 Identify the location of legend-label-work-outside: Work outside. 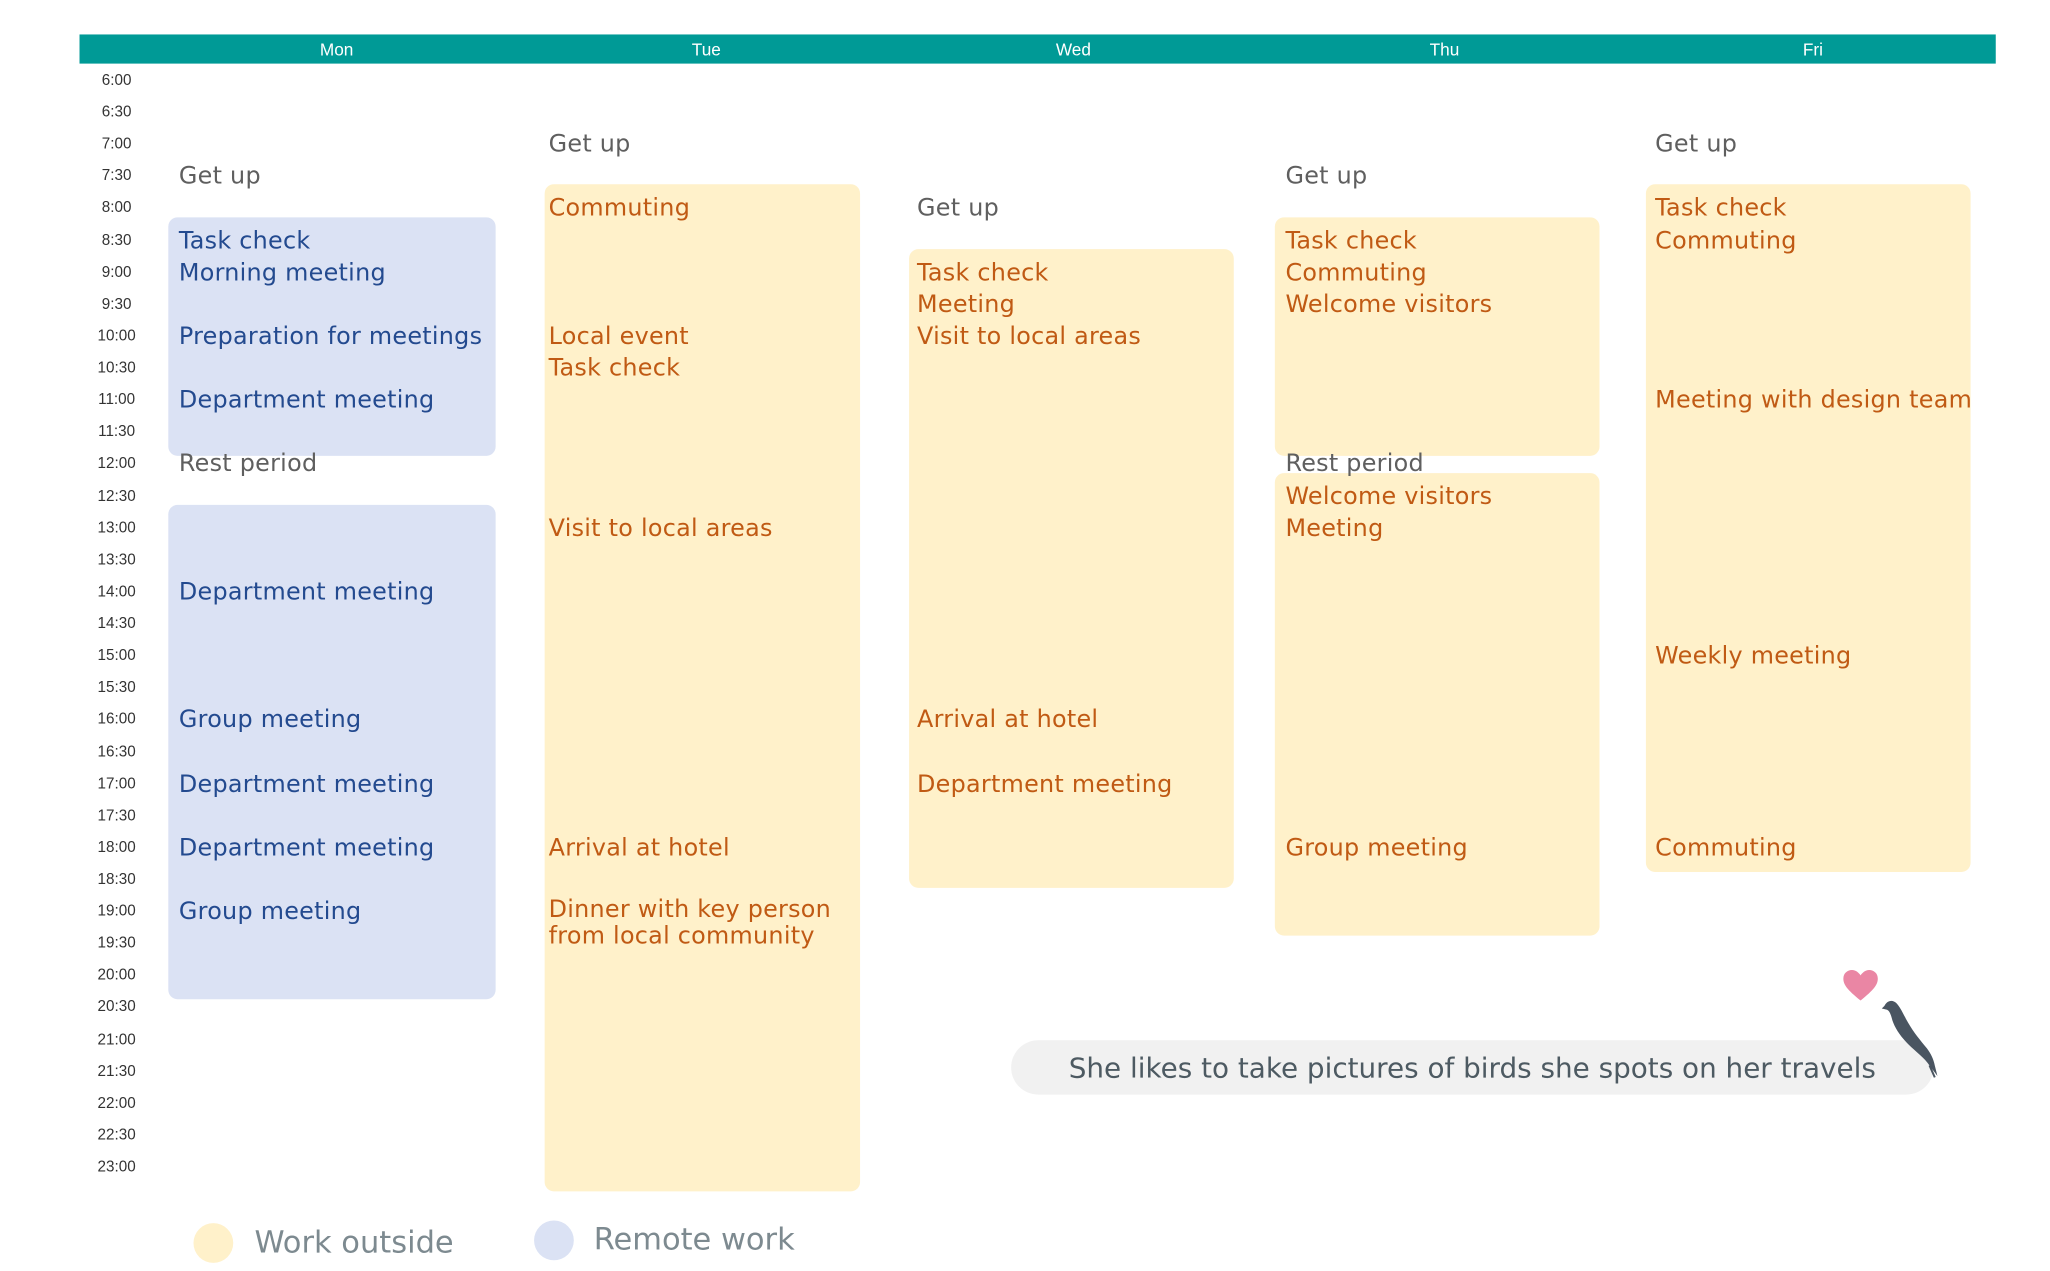
(354, 1243).